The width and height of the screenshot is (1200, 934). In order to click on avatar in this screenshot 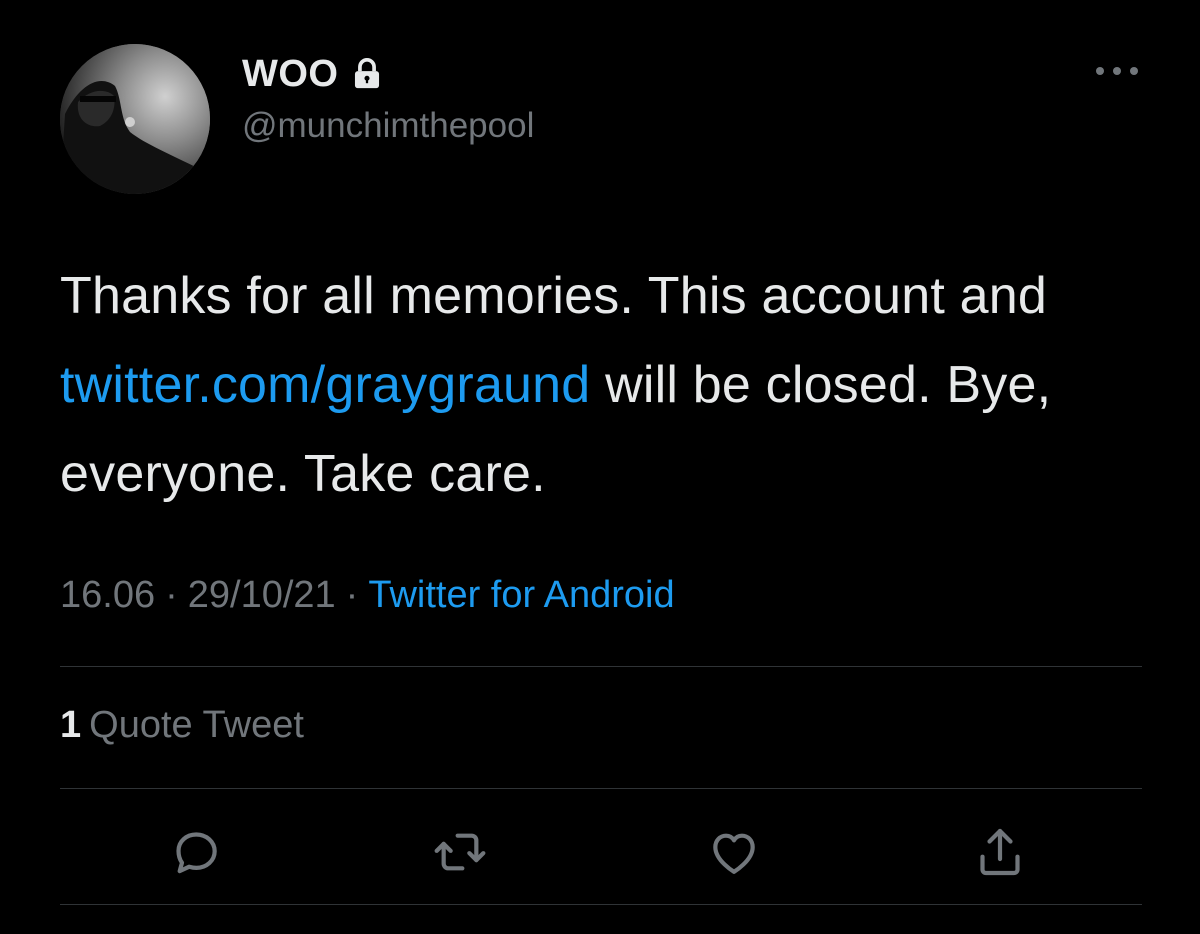, I will do `click(135, 119)`.